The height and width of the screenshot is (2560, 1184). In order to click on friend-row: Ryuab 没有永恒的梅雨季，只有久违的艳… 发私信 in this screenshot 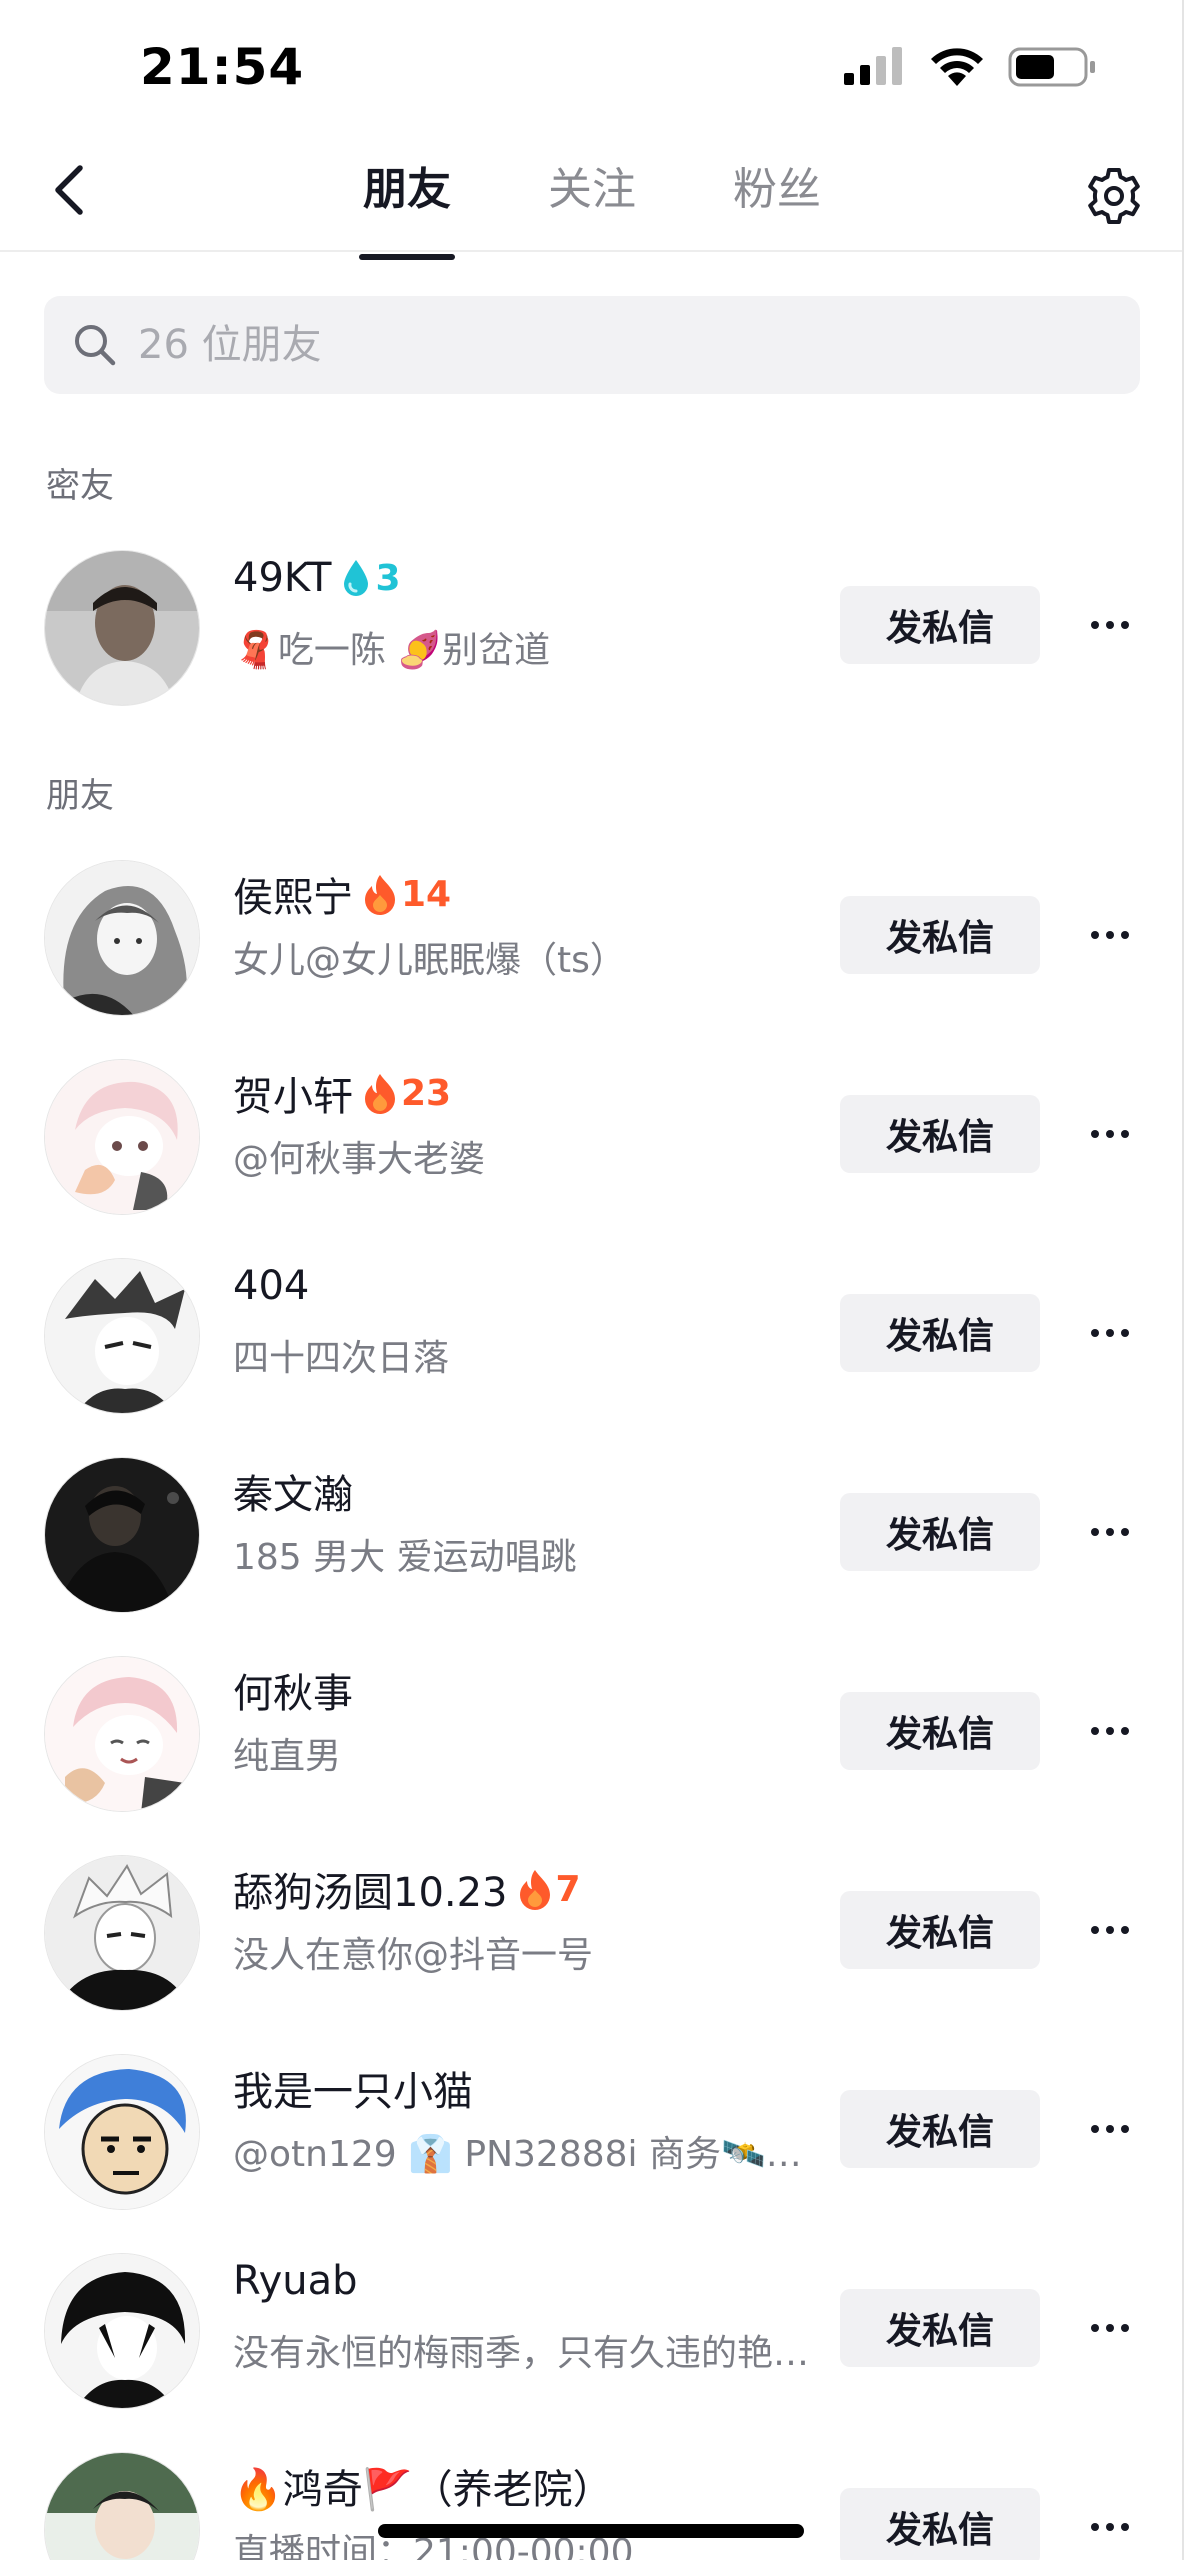, I will do `click(592, 2328)`.